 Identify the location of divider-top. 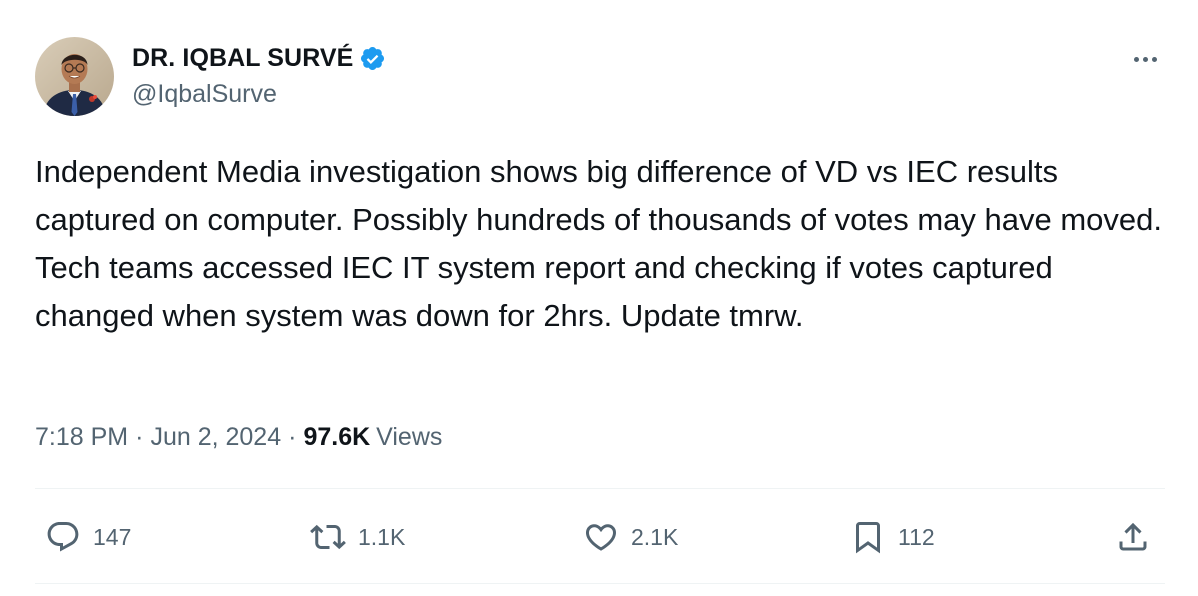
(600, 488).